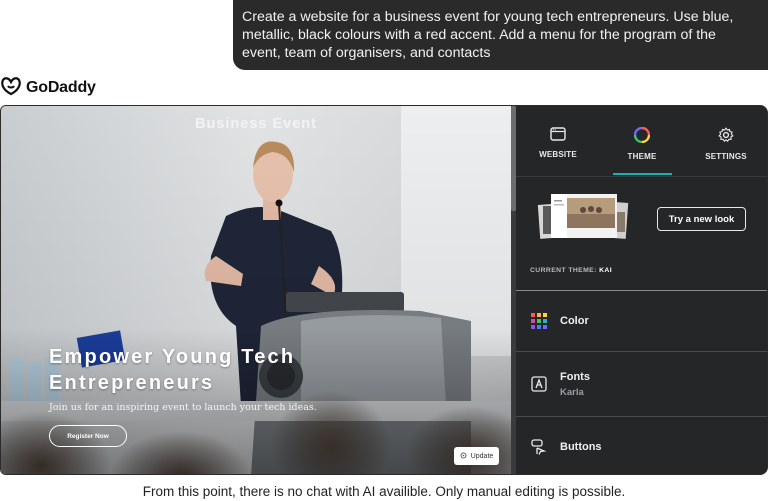  What do you see at coordinates (256, 124) in the screenshot?
I see `site-event-title: Business Event` at bounding box center [256, 124].